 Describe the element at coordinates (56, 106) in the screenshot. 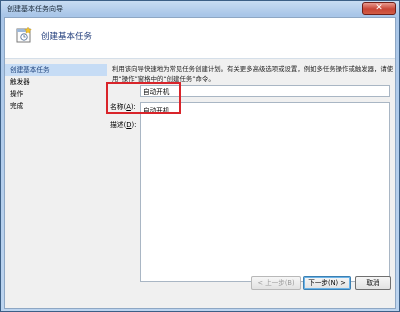

I see `nav-step-finish: 完成` at that location.